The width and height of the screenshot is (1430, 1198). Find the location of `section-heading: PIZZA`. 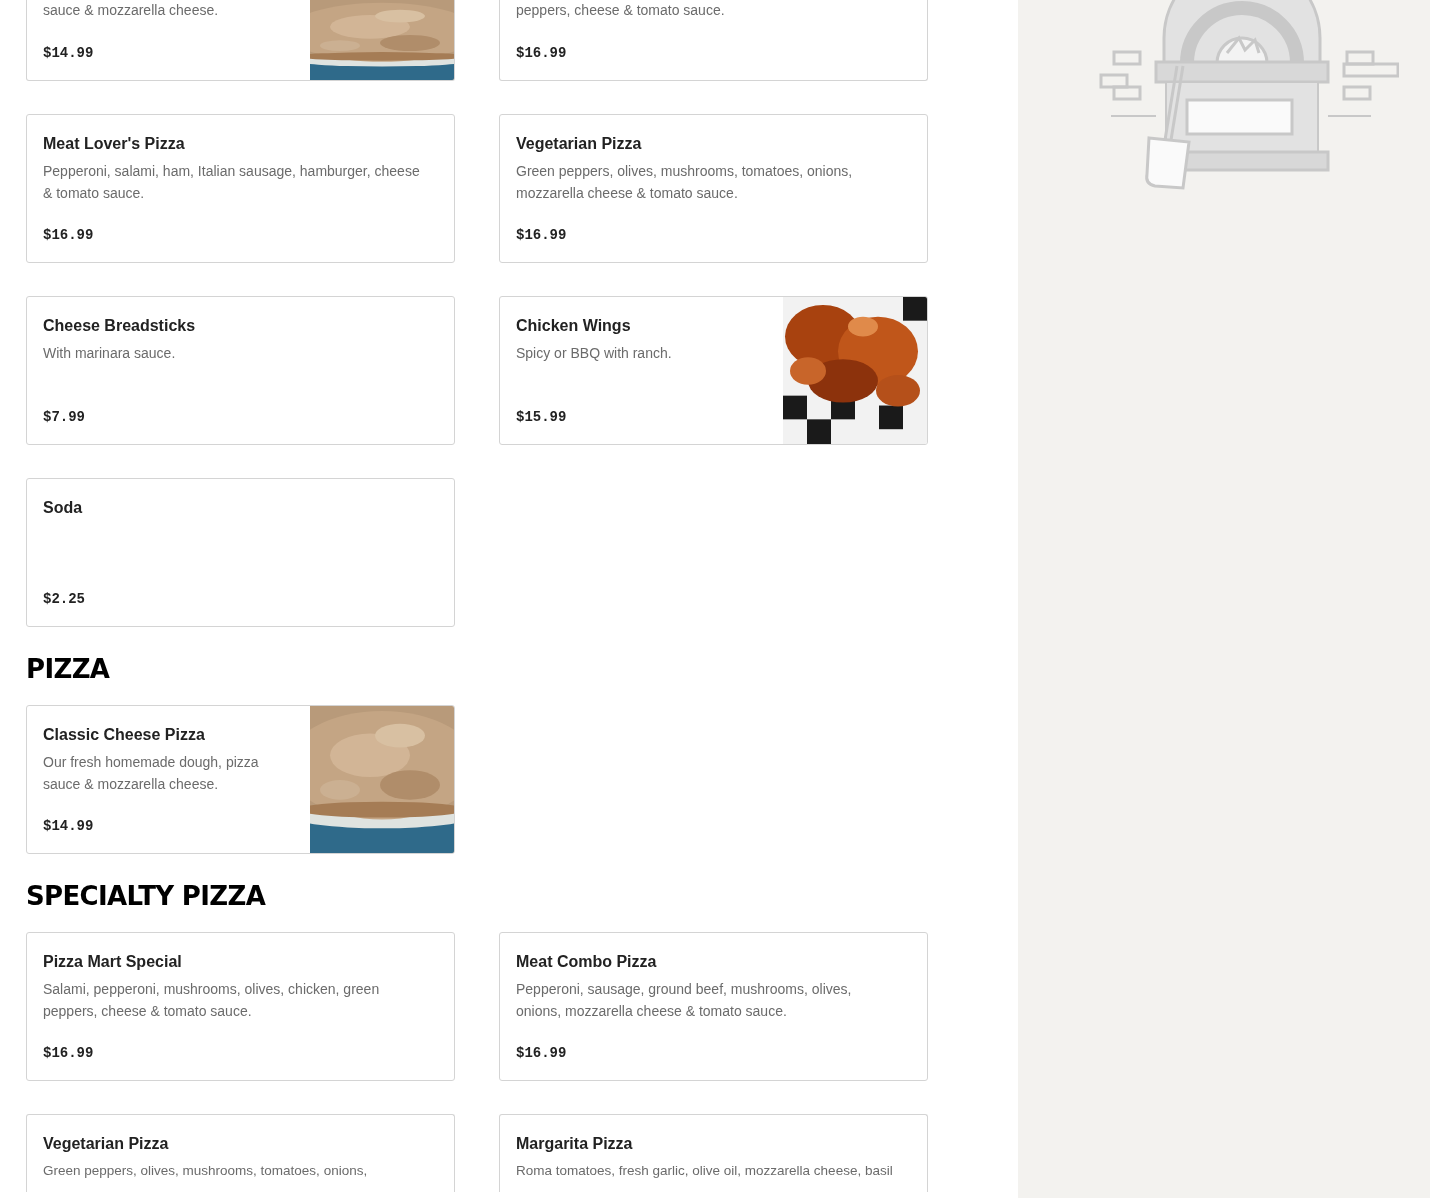

section-heading: PIZZA is located at coordinates (68, 669).